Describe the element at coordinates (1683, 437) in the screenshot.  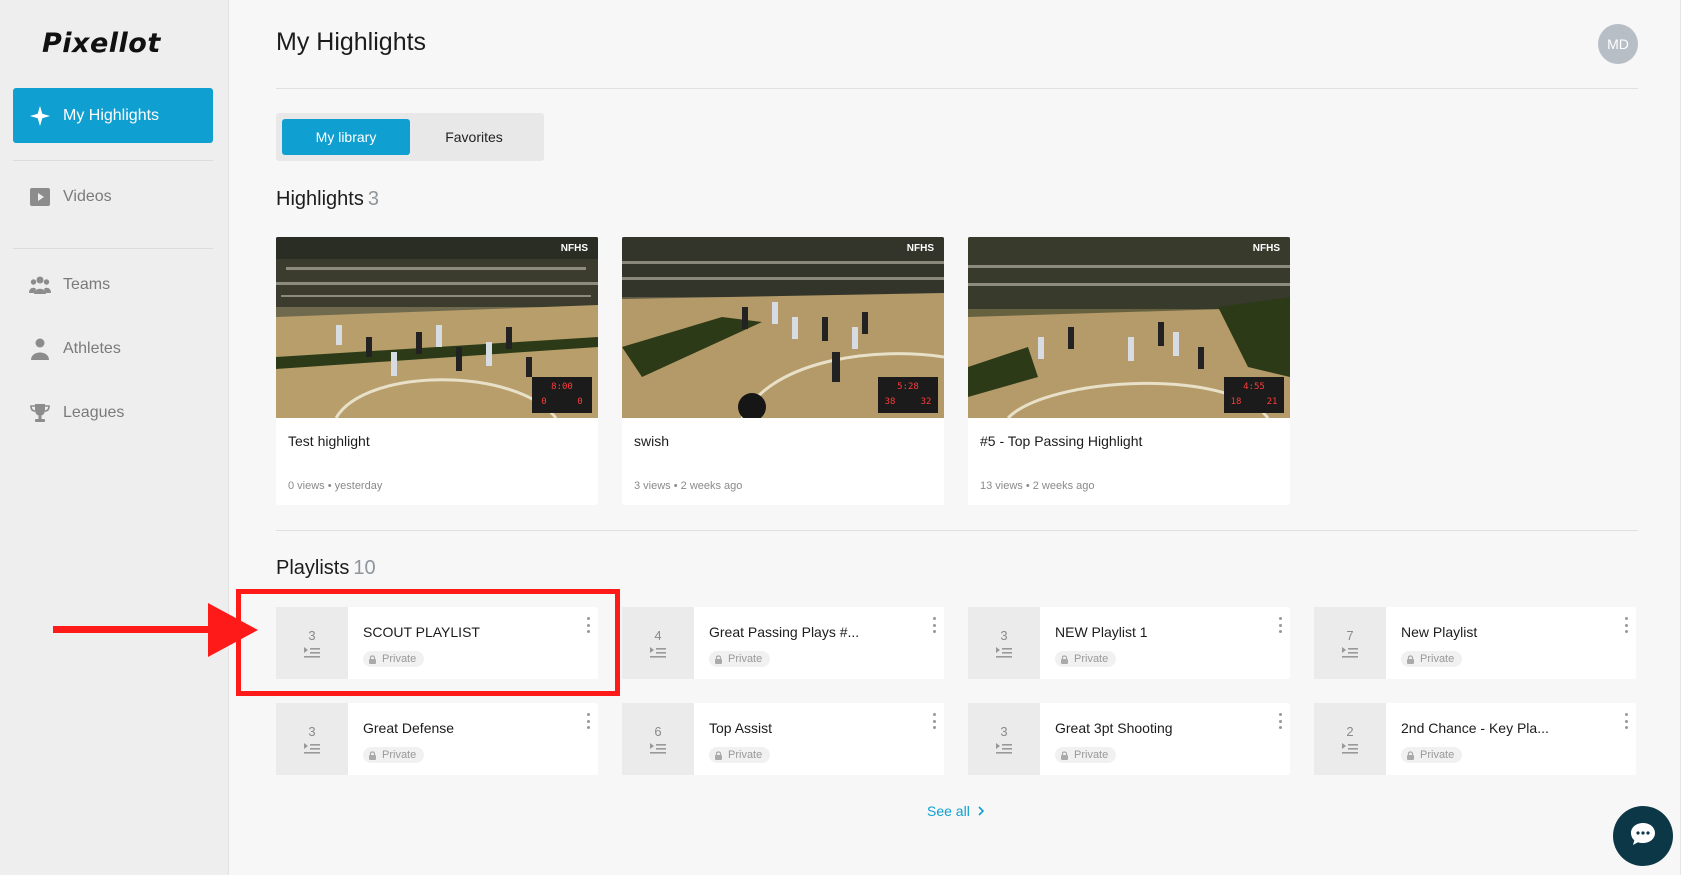
I see `window-edge` at that location.